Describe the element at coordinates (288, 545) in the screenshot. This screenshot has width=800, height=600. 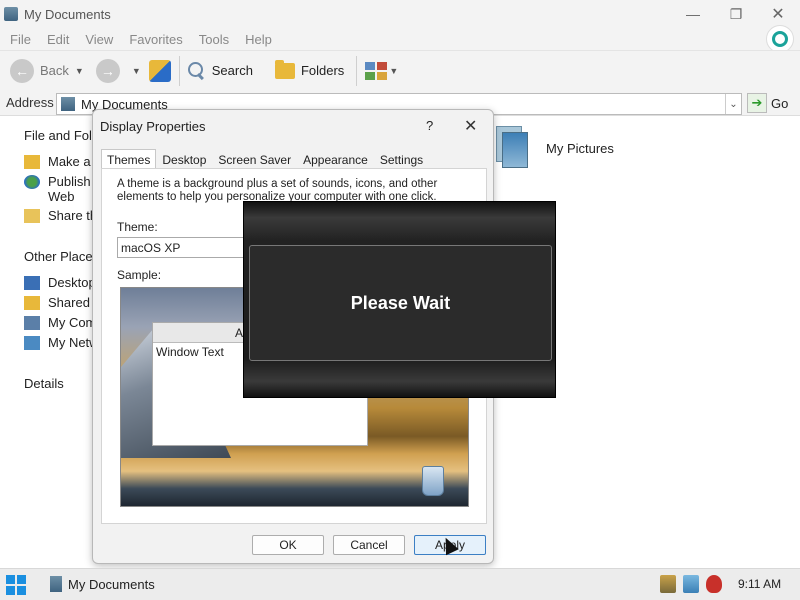
I see `ok-button: OK` at that location.